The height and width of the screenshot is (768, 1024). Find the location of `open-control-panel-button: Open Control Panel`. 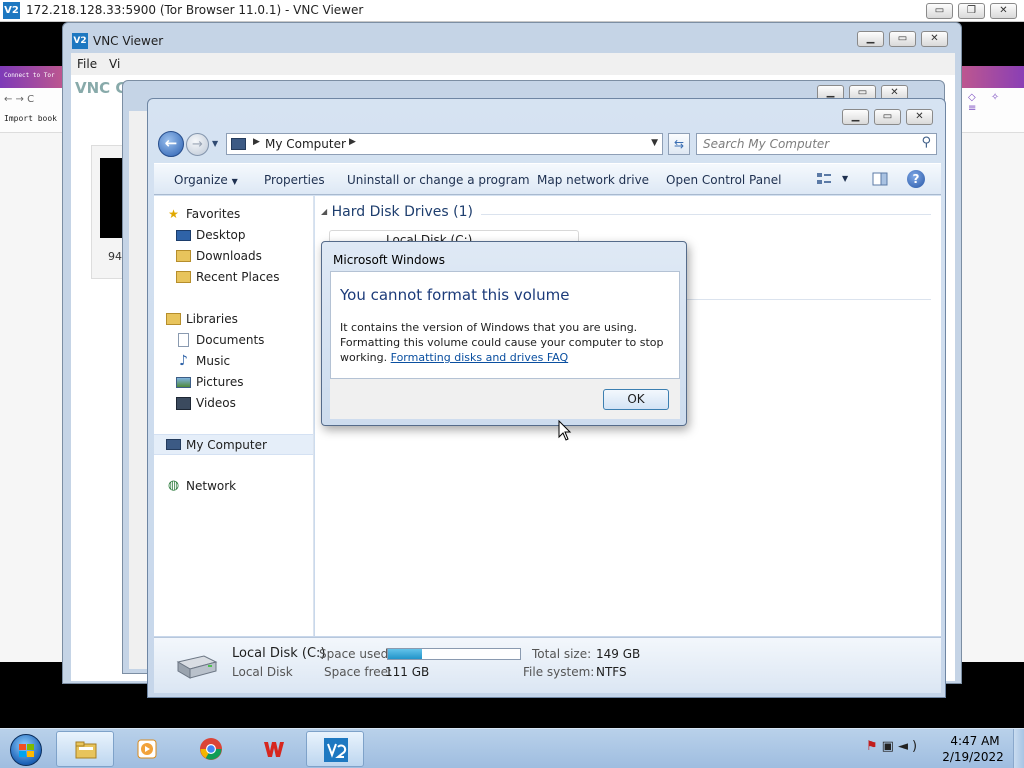

open-control-panel-button: Open Control Panel is located at coordinates (723, 180).